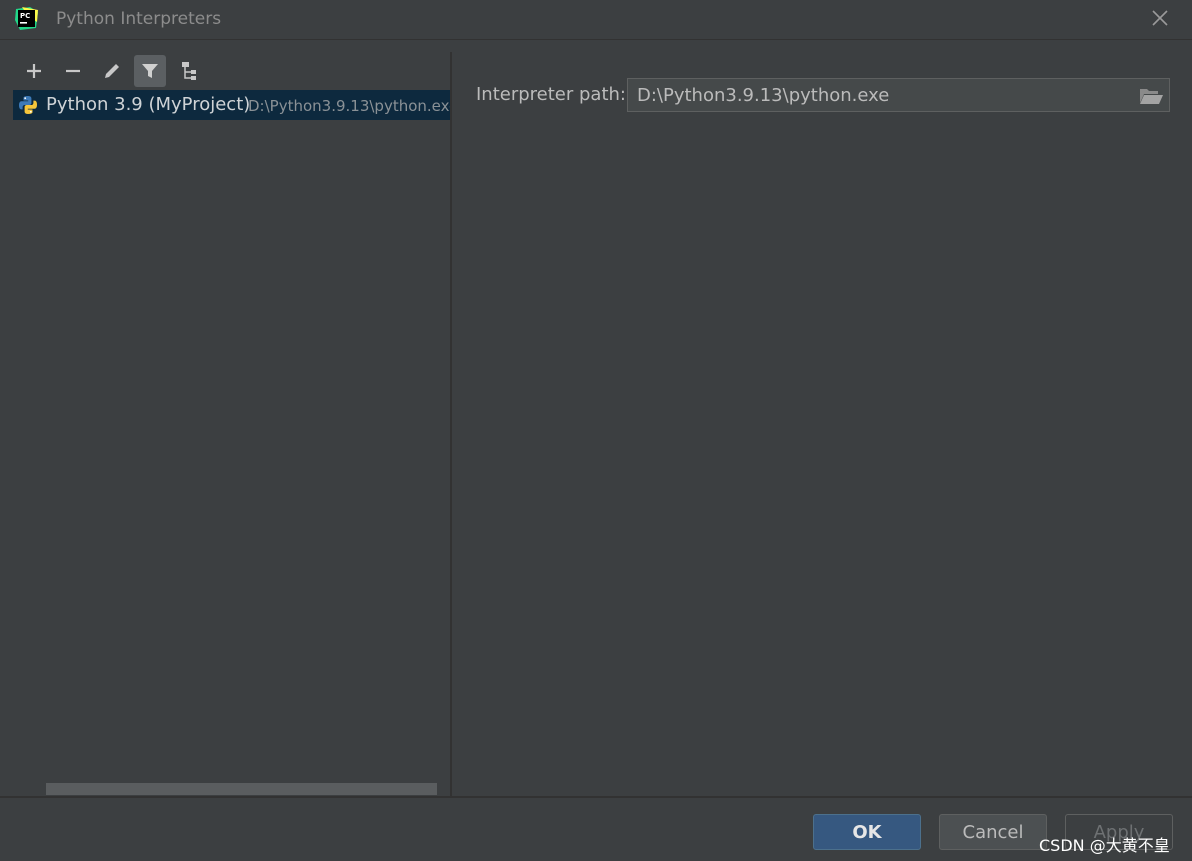  What do you see at coordinates (139, 19) in the screenshot?
I see `window-title: Python Interpreters` at bounding box center [139, 19].